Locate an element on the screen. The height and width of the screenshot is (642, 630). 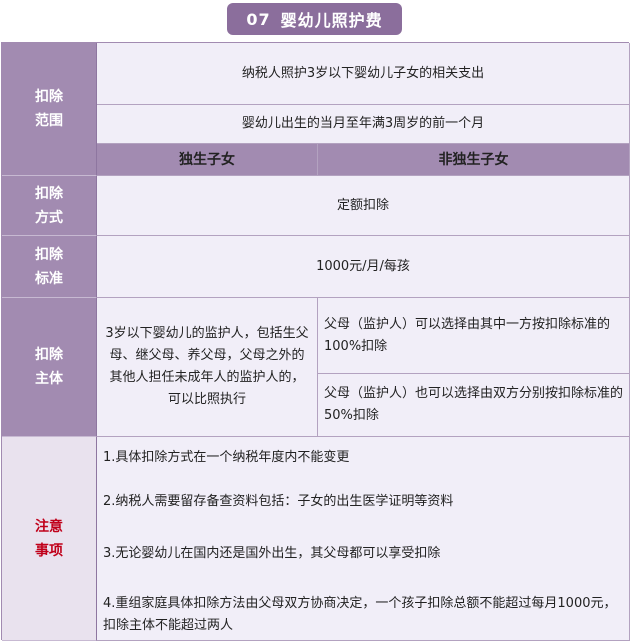
section-number: 07 is located at coordinates (258, 19).